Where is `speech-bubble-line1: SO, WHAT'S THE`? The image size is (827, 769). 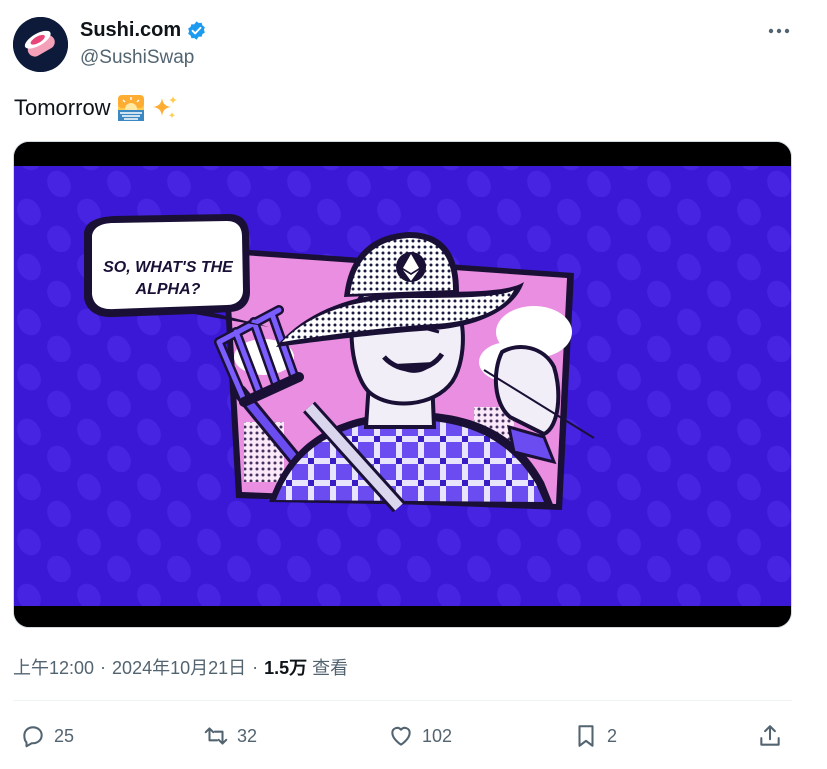 speech-bubble-line1: SO, WHAT'S THE is located at coordinates (168, 267).